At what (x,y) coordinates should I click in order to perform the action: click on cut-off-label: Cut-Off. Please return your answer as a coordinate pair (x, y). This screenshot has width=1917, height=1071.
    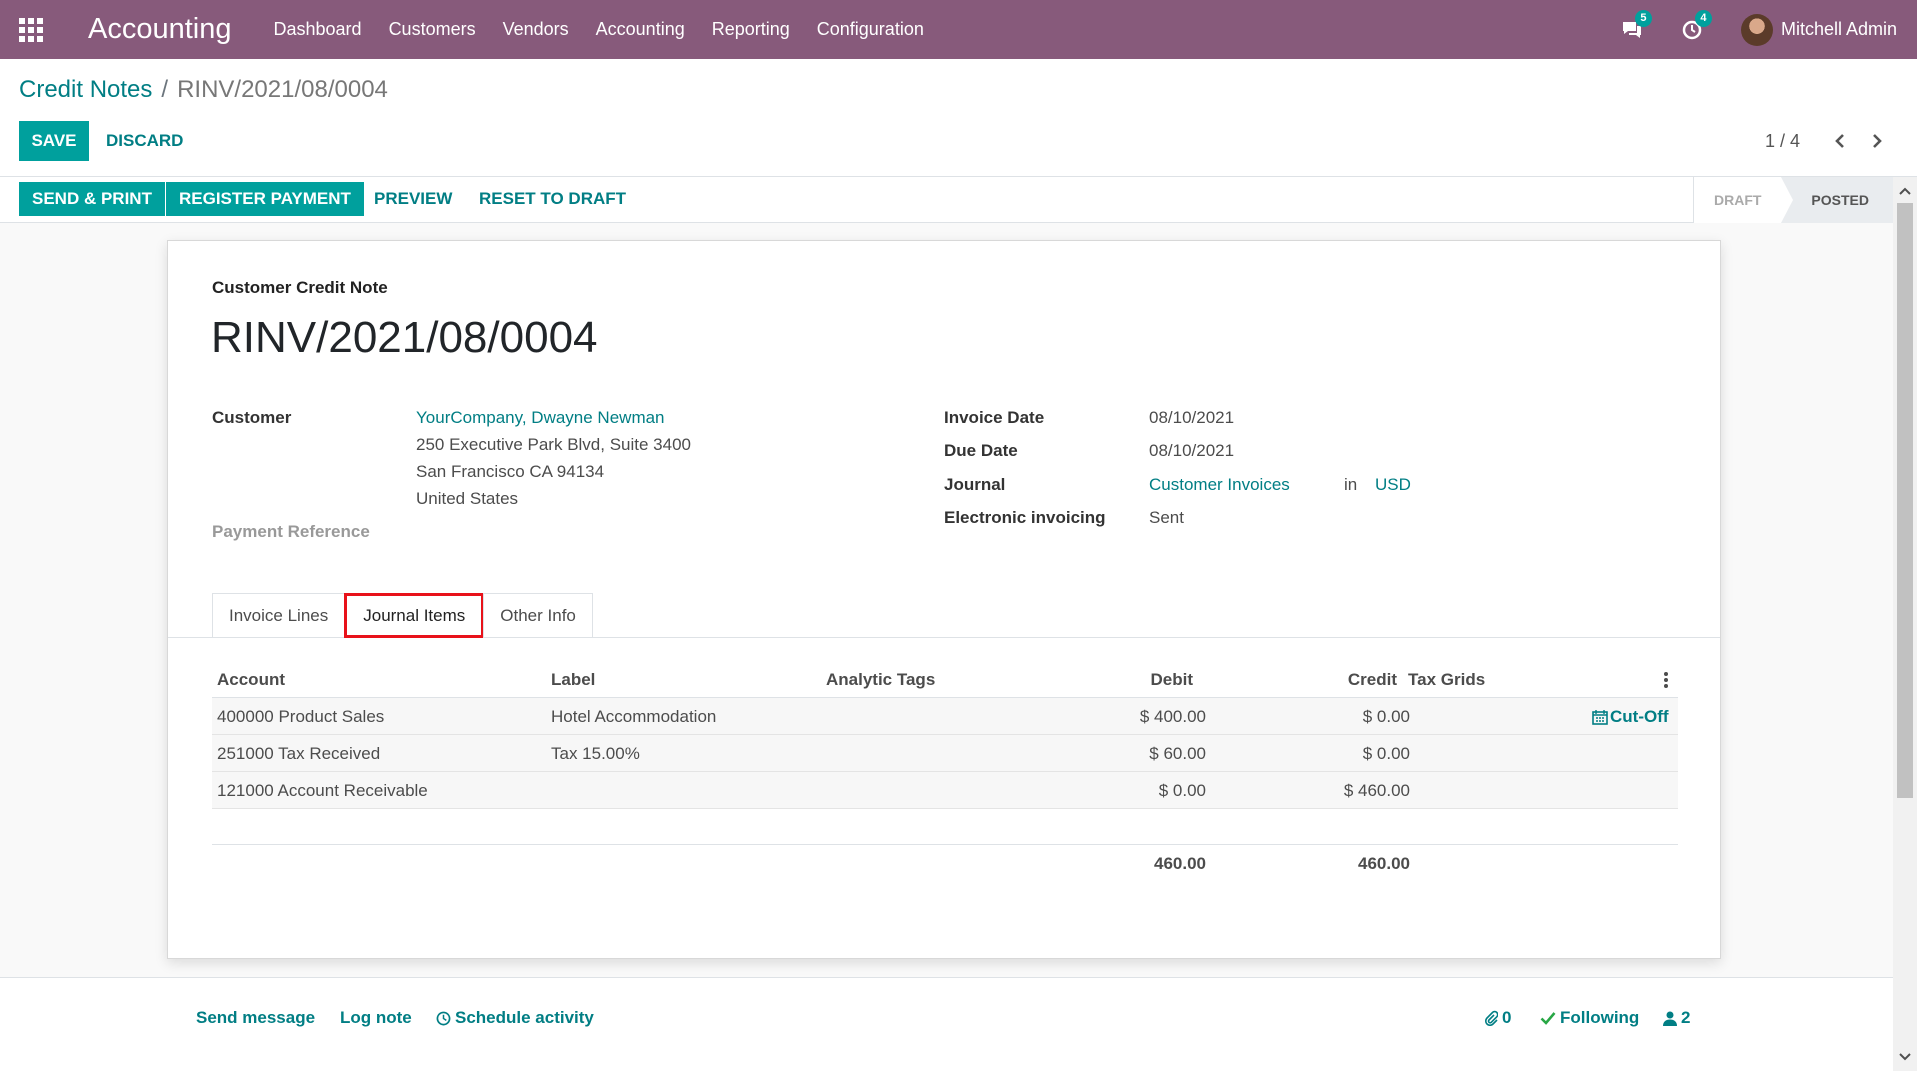
    Looking at the image, I should click on (1639, 716).